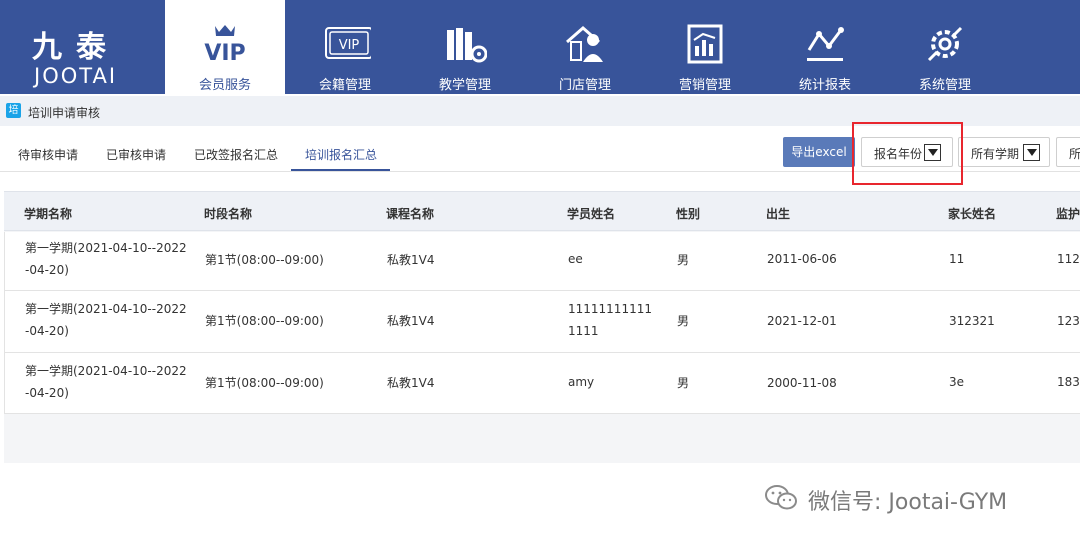  What do you see at coordinates (464, 85) in the screenshot?
I see `nav-label: 教学管理` at bounding box center [464, 85].